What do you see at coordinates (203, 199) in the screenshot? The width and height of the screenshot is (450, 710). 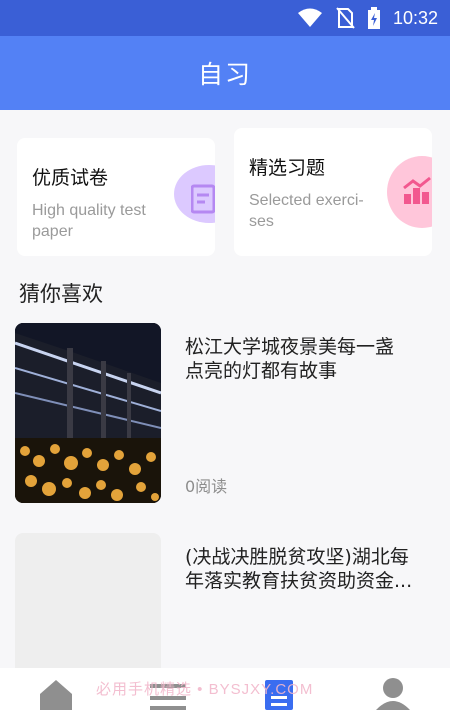 I see `edit-document-icon` at bounding box center [203, 199].